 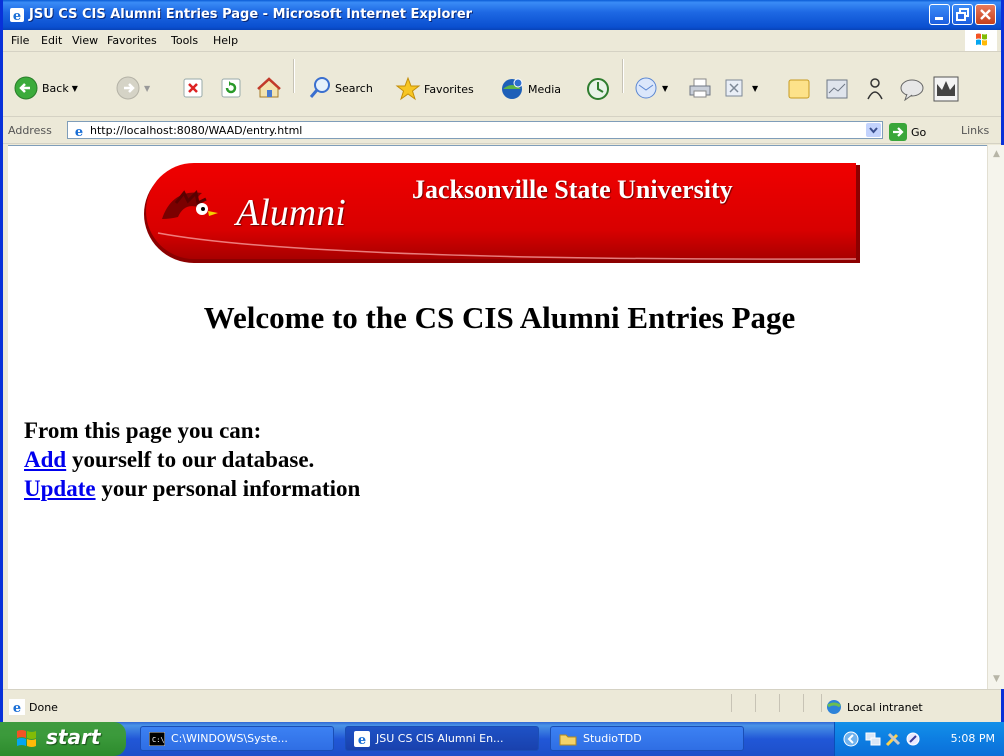 What do you see at coordinates (26, 738) in the screenshot?
I see `windows-flag-icon` at bounding box center [26, 738].